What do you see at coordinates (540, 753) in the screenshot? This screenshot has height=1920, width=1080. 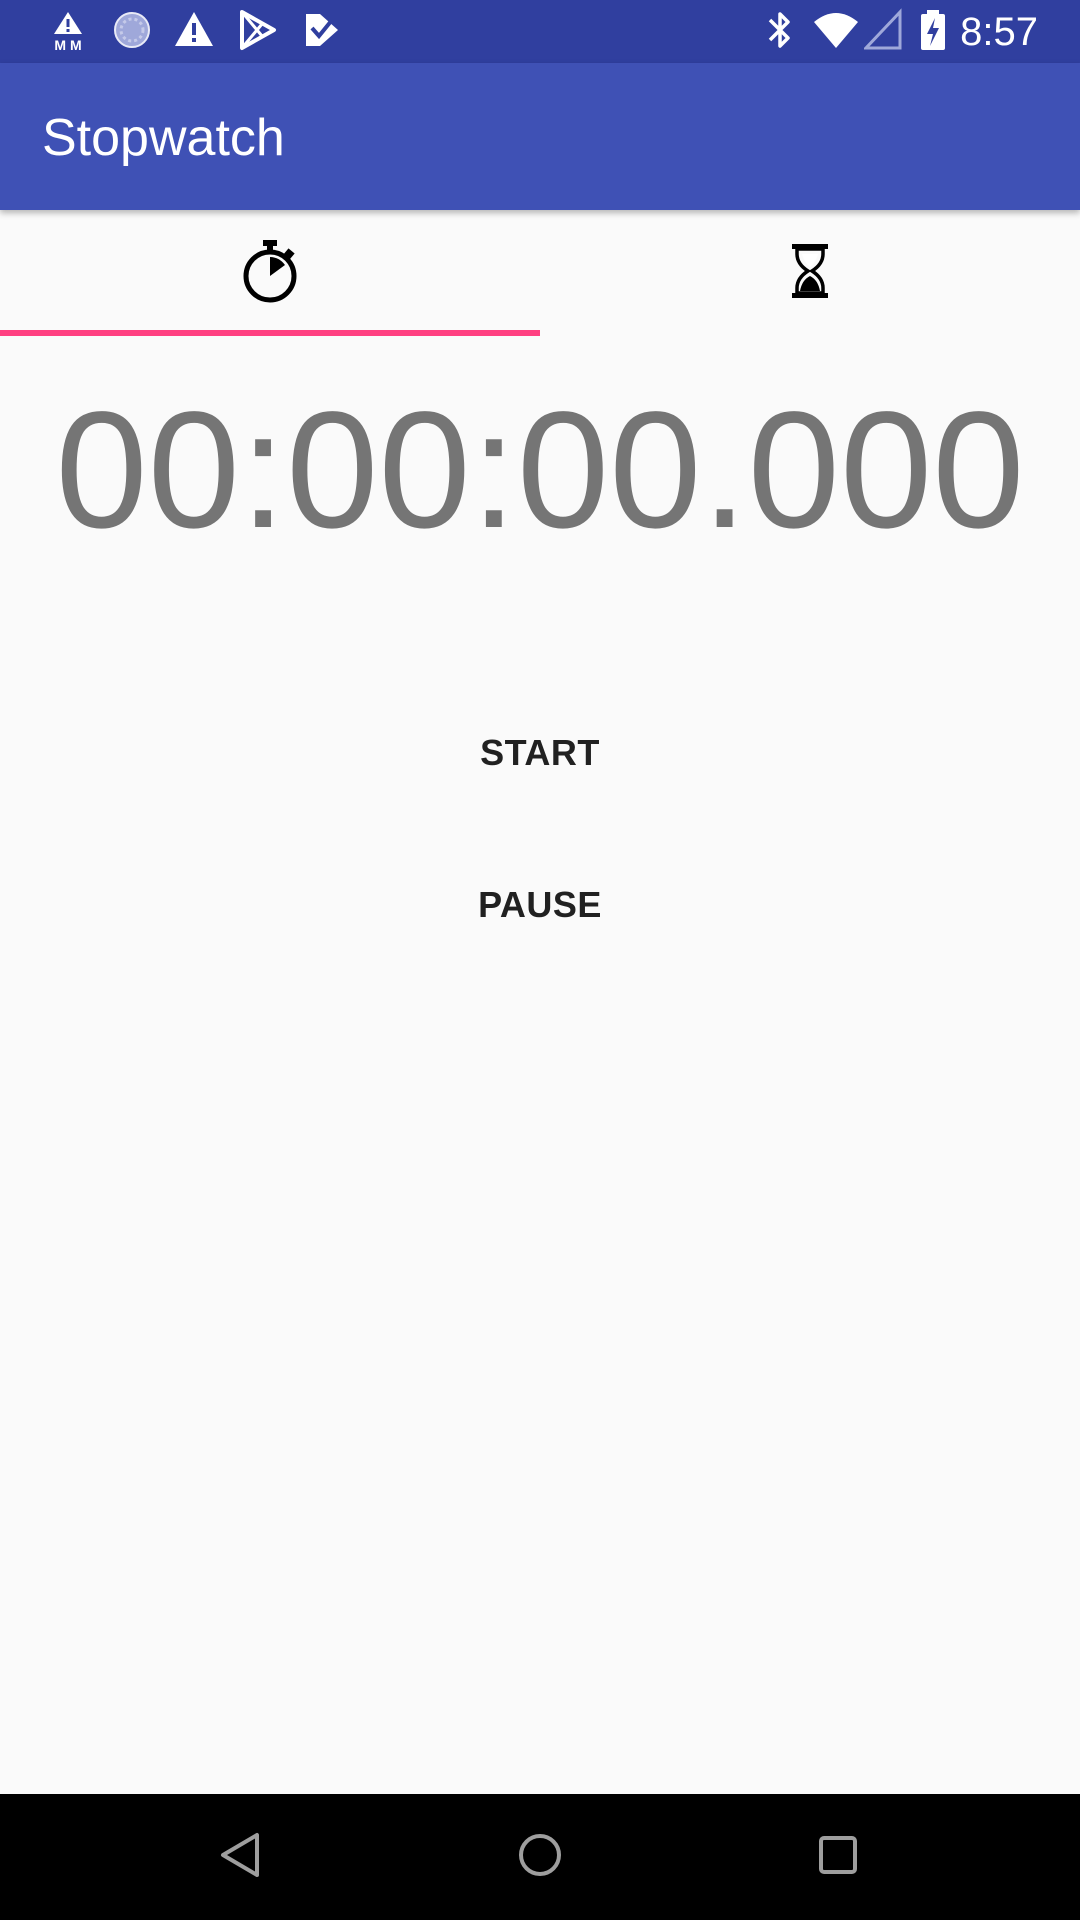 I see `start-button: START` at bounding box center [540, 753].